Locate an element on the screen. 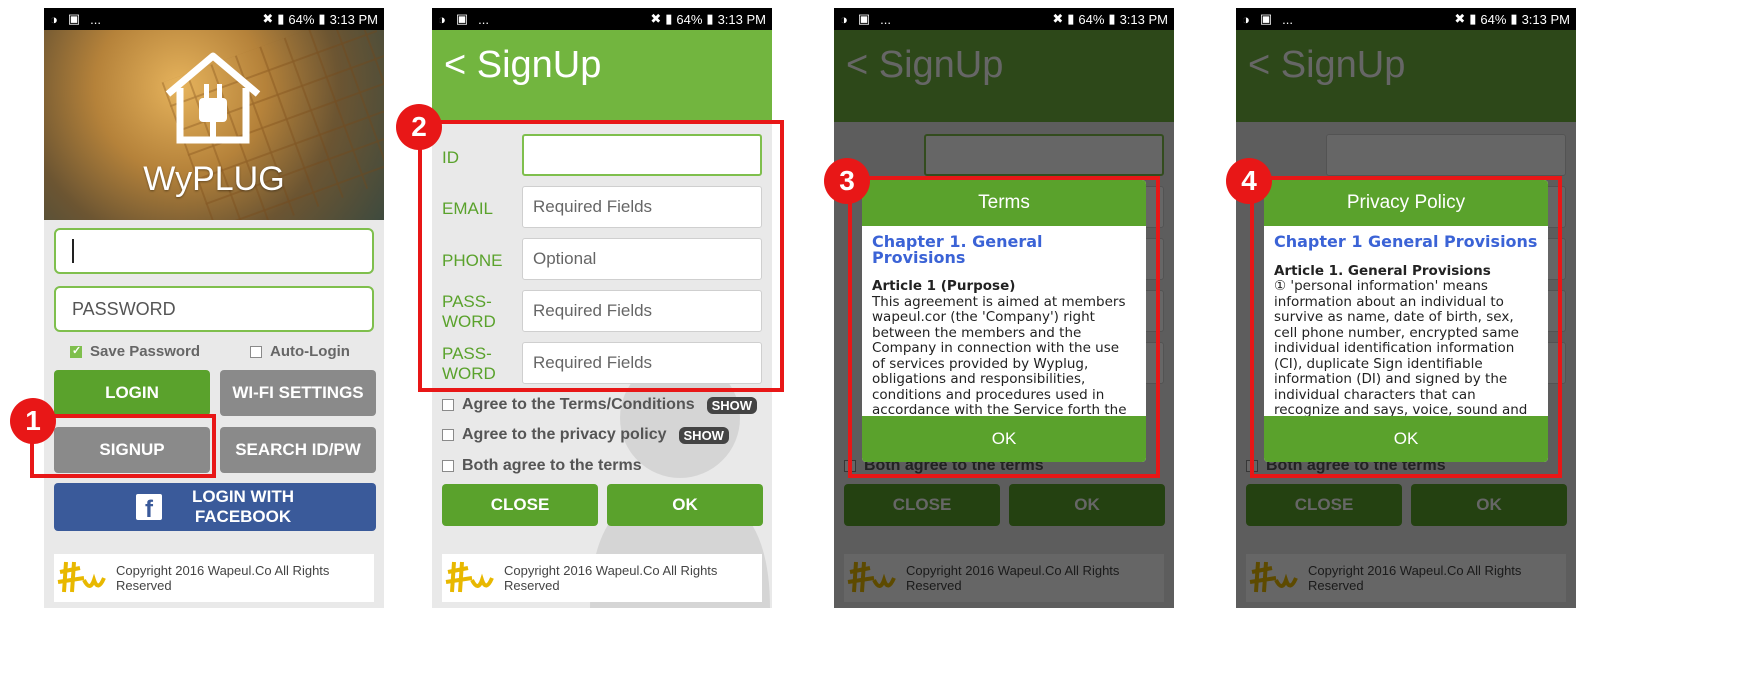 The image size is (1757, 680). show-privacy-button: SHOW is located at coordinates (703, 435).